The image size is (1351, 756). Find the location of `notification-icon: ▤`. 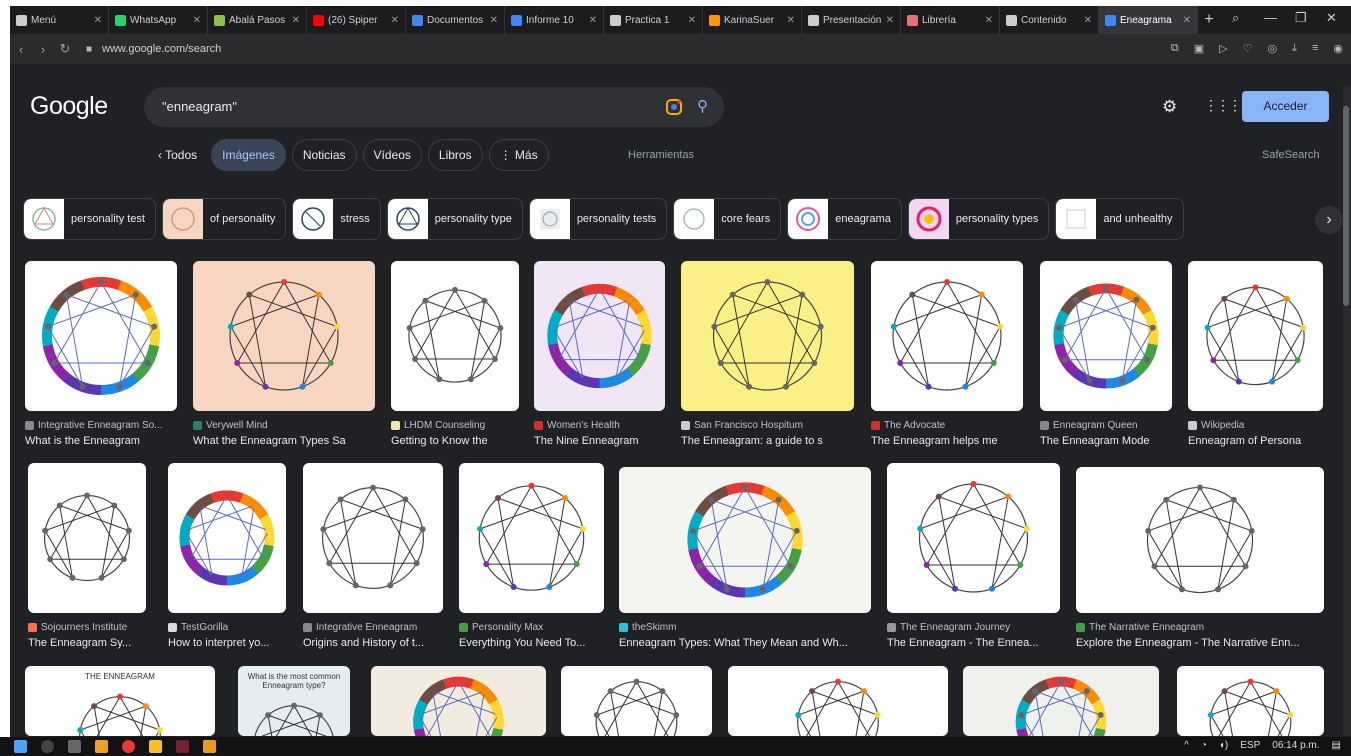

notification-icon: ▤ is located at coordinates (1336, 745).